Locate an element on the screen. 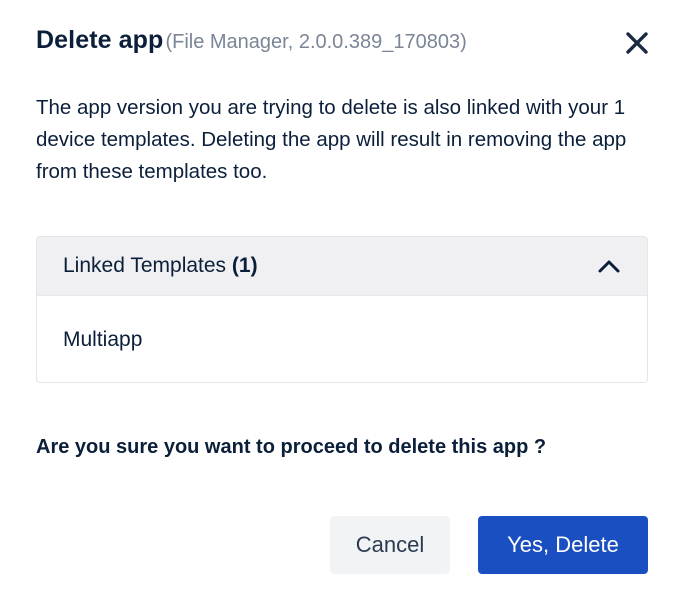 This screenshot has width=686, height=592. dialog-title: Delete app is located at coordinates (100, 40).